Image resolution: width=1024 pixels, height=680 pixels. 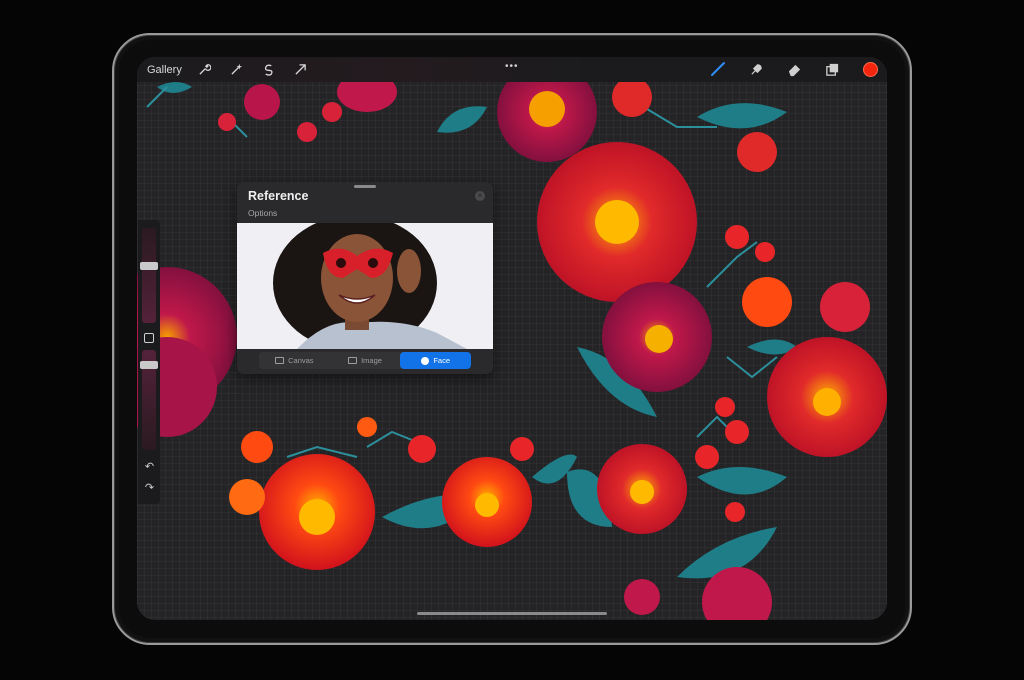 I want to click on flower-bottom-mid, so click(x=487, y=502).